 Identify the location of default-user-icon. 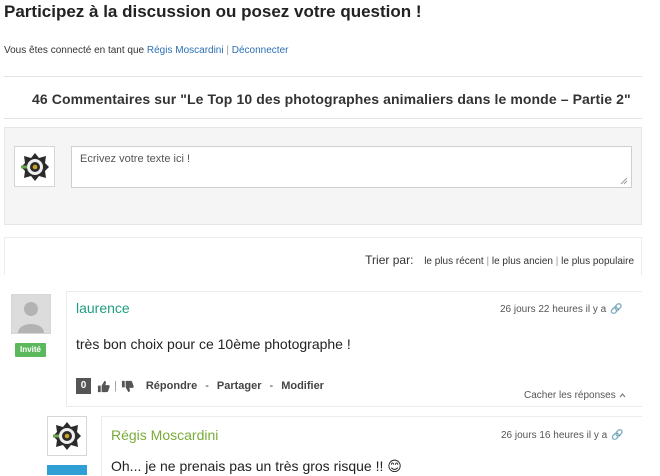
(31, 314).